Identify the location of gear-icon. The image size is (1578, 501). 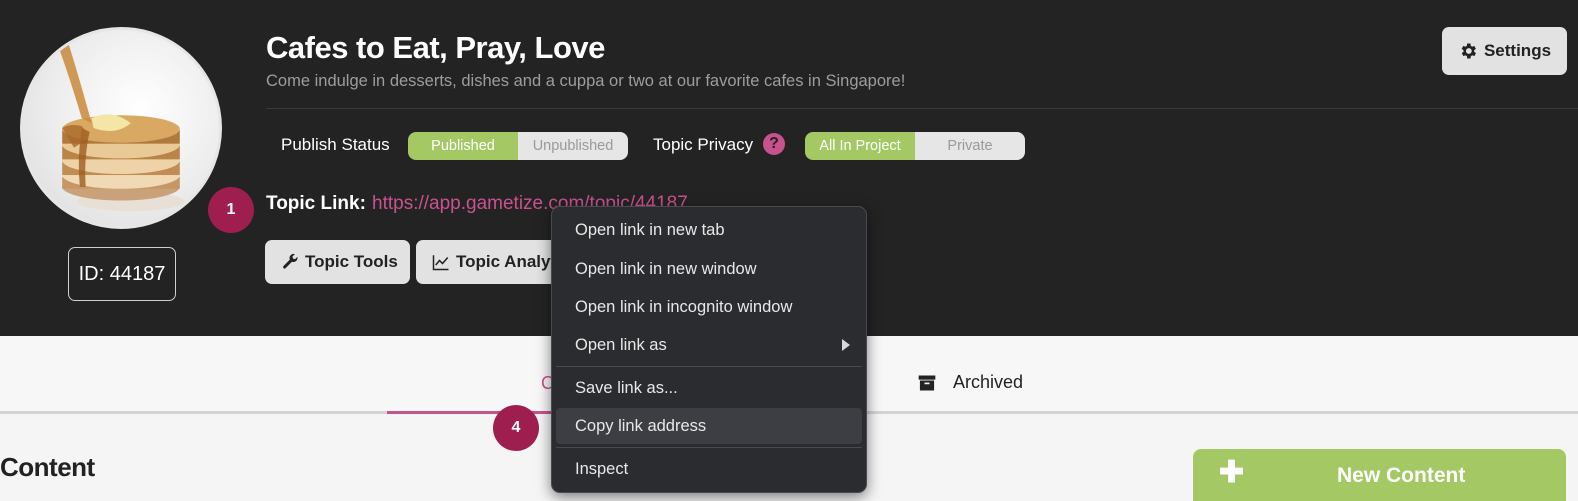
(1468, 51).